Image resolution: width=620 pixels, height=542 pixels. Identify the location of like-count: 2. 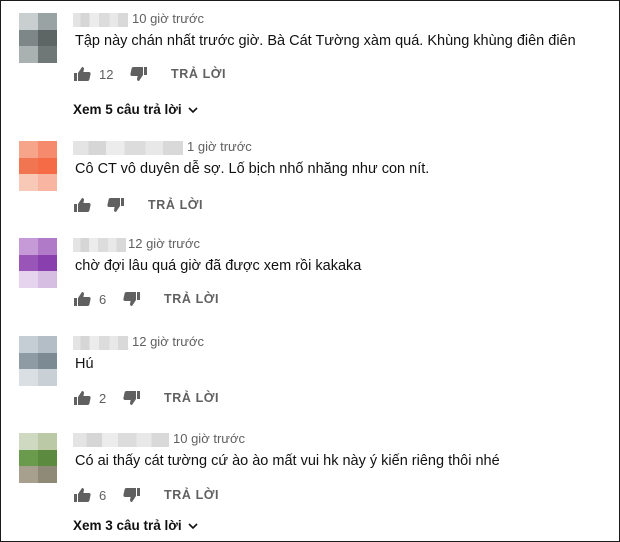
(103, 398).